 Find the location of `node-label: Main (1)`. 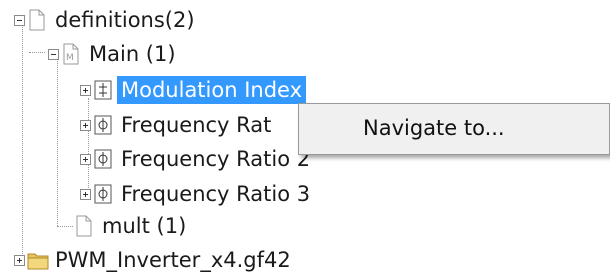

node-label: Main (1) is located at coordinates (132, 54).